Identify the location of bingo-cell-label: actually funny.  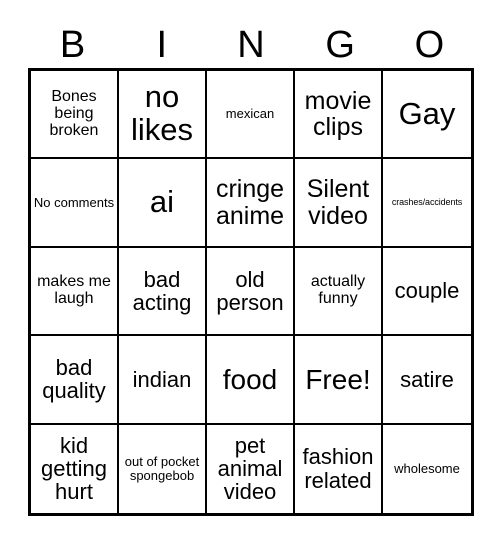
(338, 290).